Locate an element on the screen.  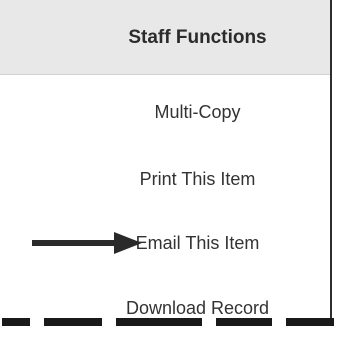
panel-title: Staff Functions is located at coordinates (197, 37).